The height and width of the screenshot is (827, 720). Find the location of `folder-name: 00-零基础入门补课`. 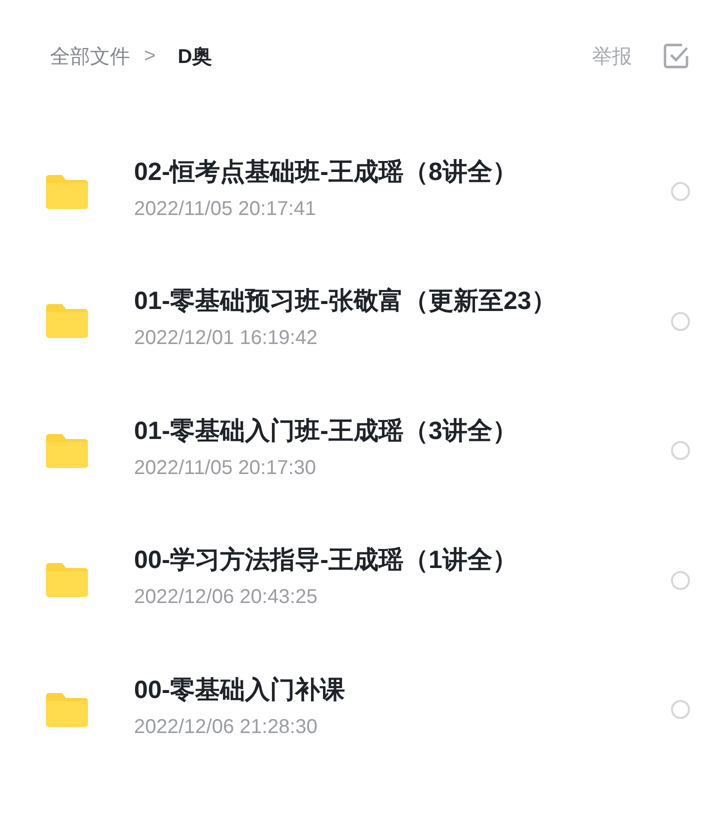

folder-name: 00-零基础入门补课 is located at coordinates (402, 689).